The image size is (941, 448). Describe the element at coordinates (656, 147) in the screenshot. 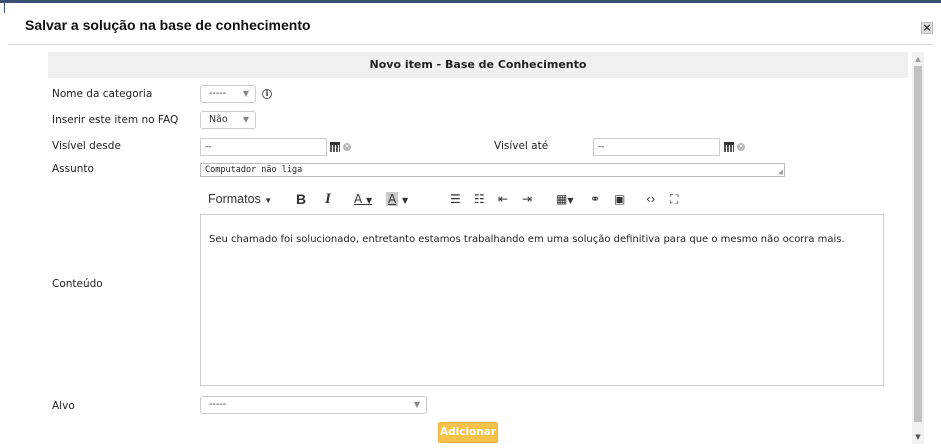

I see `visivel-ate-input: --` at that location.